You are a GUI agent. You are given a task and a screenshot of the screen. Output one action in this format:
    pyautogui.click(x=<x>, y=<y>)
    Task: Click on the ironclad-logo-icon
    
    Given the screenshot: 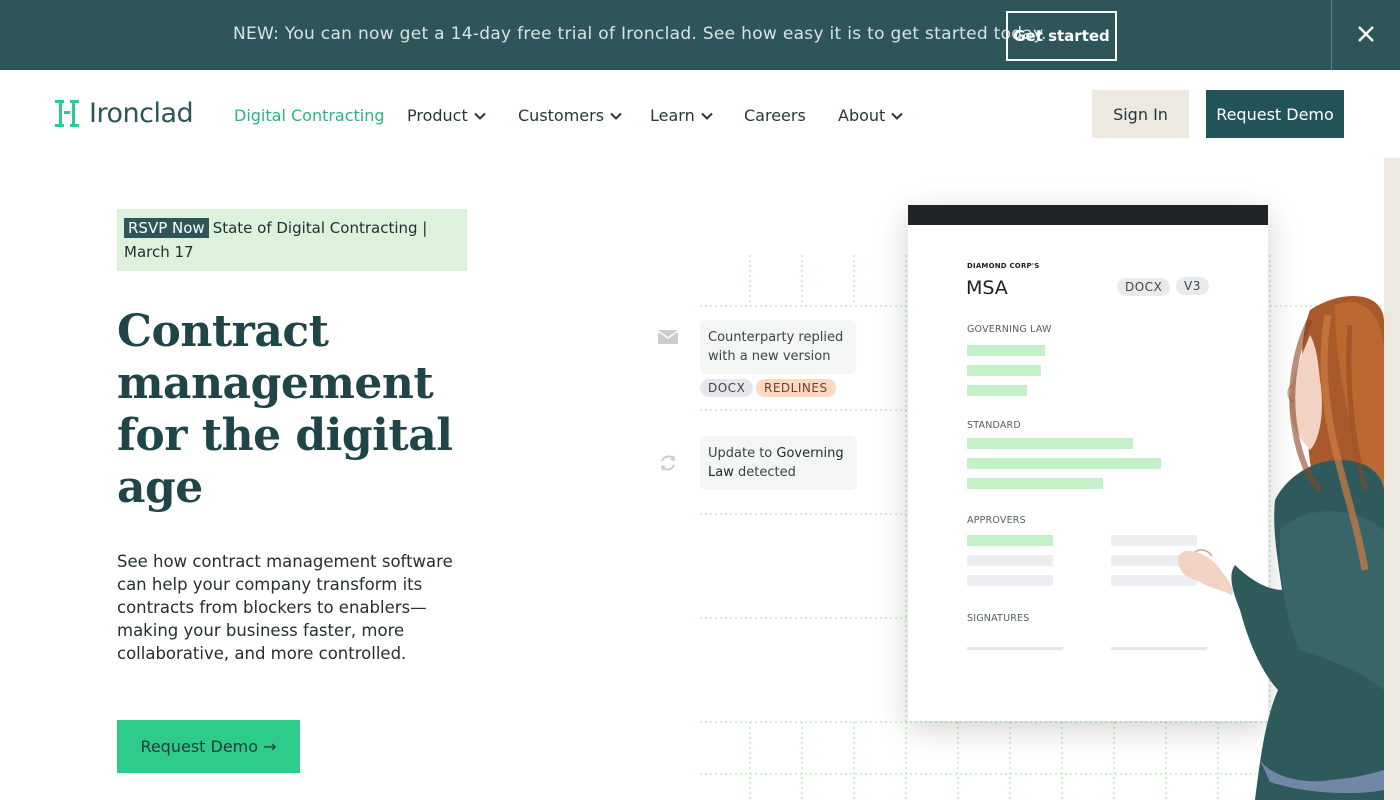 What is the action you would take?
    pyautogui.click(x=67, y=113)
    